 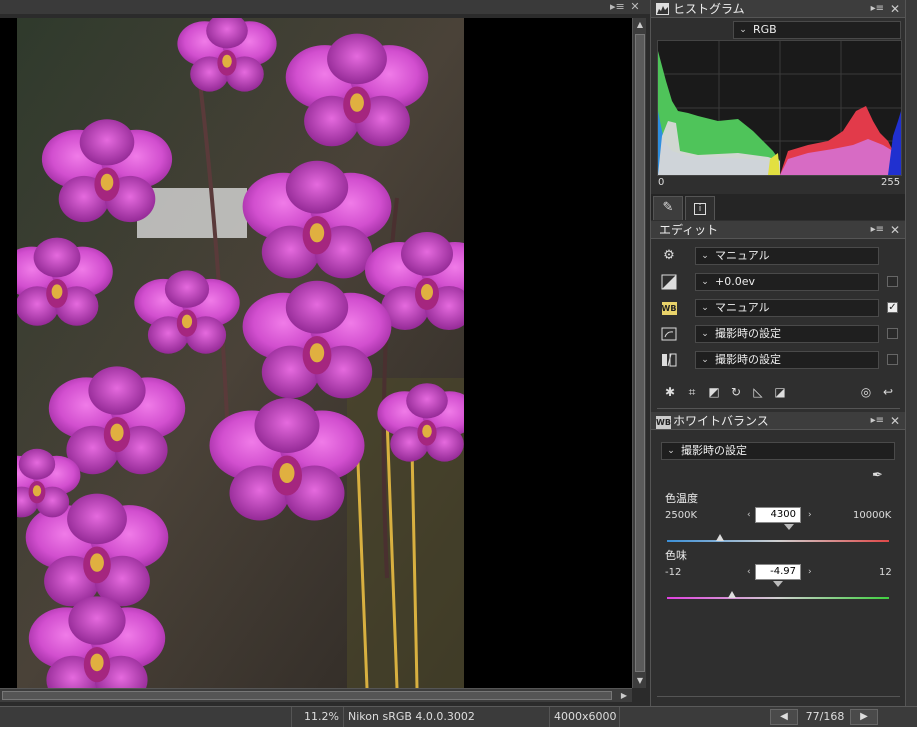 I want to click on d-lighting-checkbox, so click(x=892, y=359).